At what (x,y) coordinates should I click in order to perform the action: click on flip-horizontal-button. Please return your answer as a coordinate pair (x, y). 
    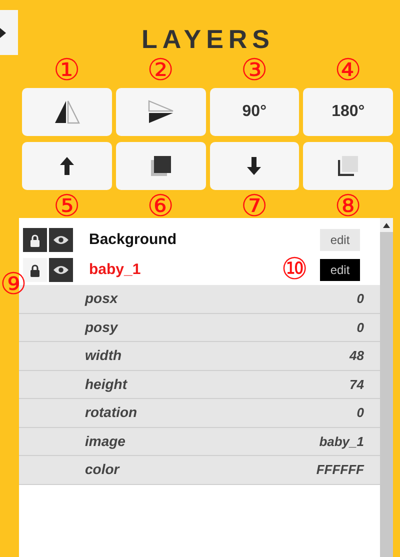
    Looking at the image, I should click on (67, 112).